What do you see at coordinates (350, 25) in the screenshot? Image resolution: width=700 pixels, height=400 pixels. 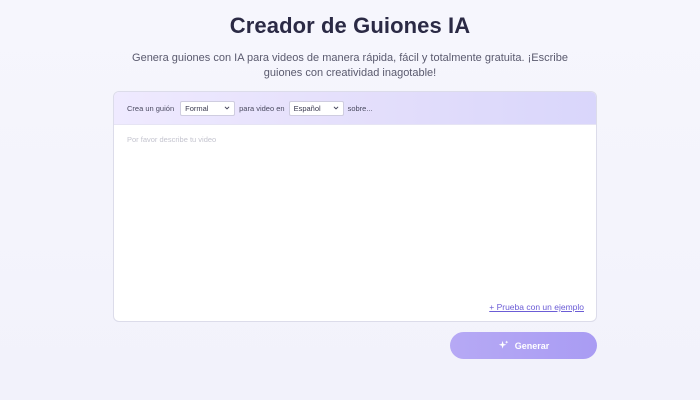 I see `page-title: Creador de Guiones IA` at bounding box center [350, 25].